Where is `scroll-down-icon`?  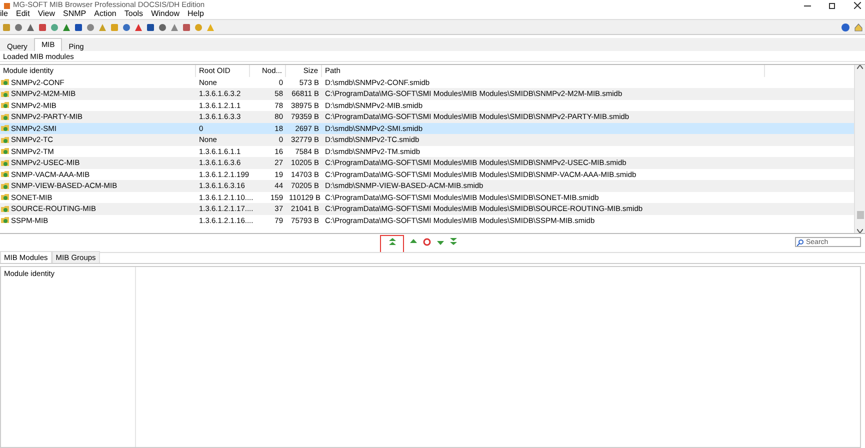
scroll-down-icon is located at coordinates (860, 231).